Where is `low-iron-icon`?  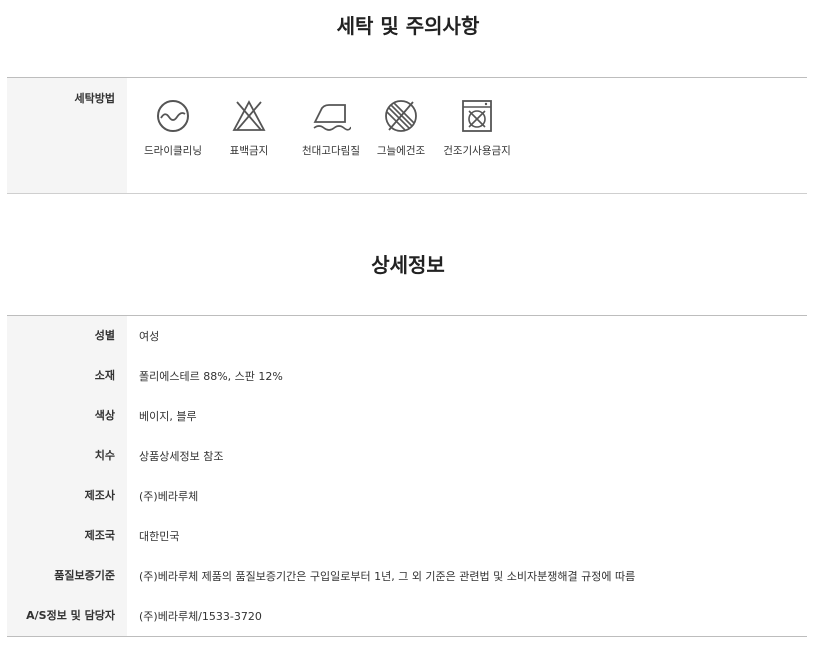
low-iron-icon is located at coordinates (332, 117).